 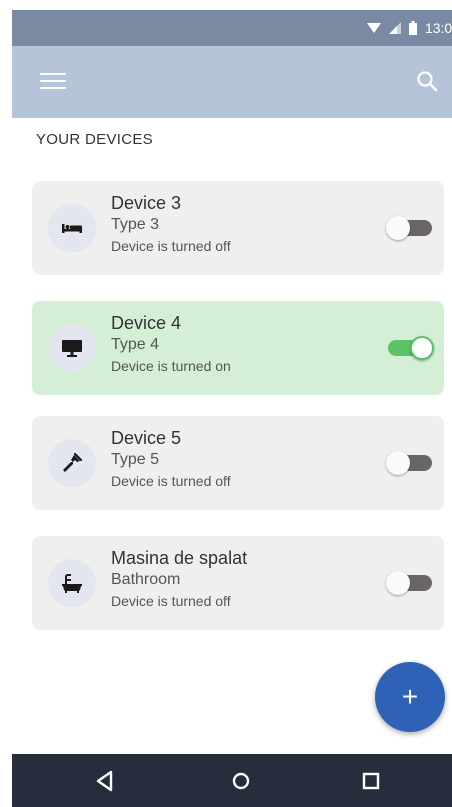 What do you see at coordinates (146, 203) in the screenshot?
I see `device-name: Device 3` at bounding box center [146, 203].